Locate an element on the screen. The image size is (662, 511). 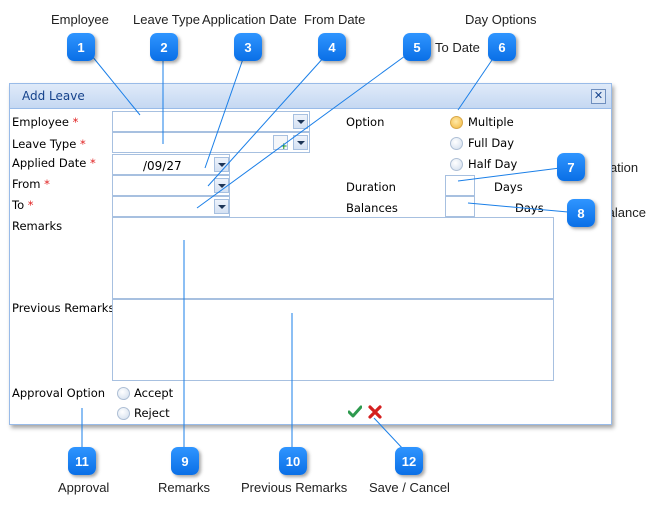
balances-field is located at coordinates (460, 206).